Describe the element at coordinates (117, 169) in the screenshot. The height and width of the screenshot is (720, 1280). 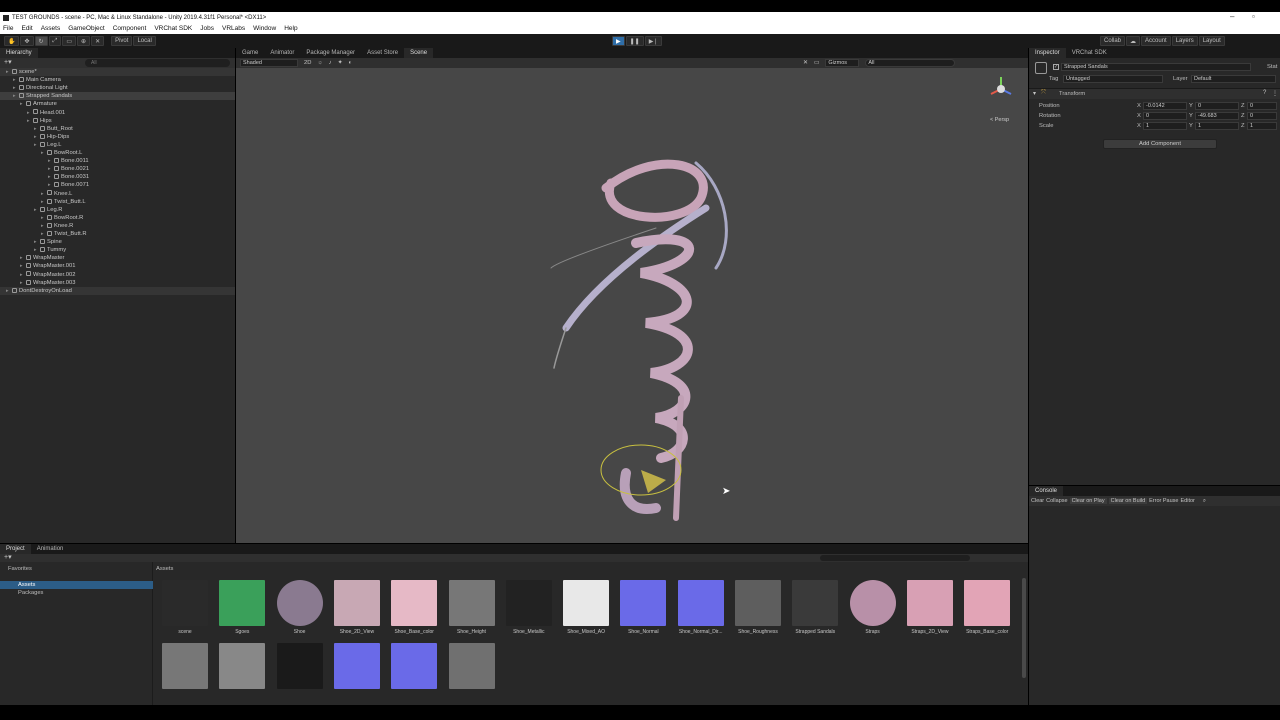
I see `hierarchy-item: ▸ Bone.0021` at that location.